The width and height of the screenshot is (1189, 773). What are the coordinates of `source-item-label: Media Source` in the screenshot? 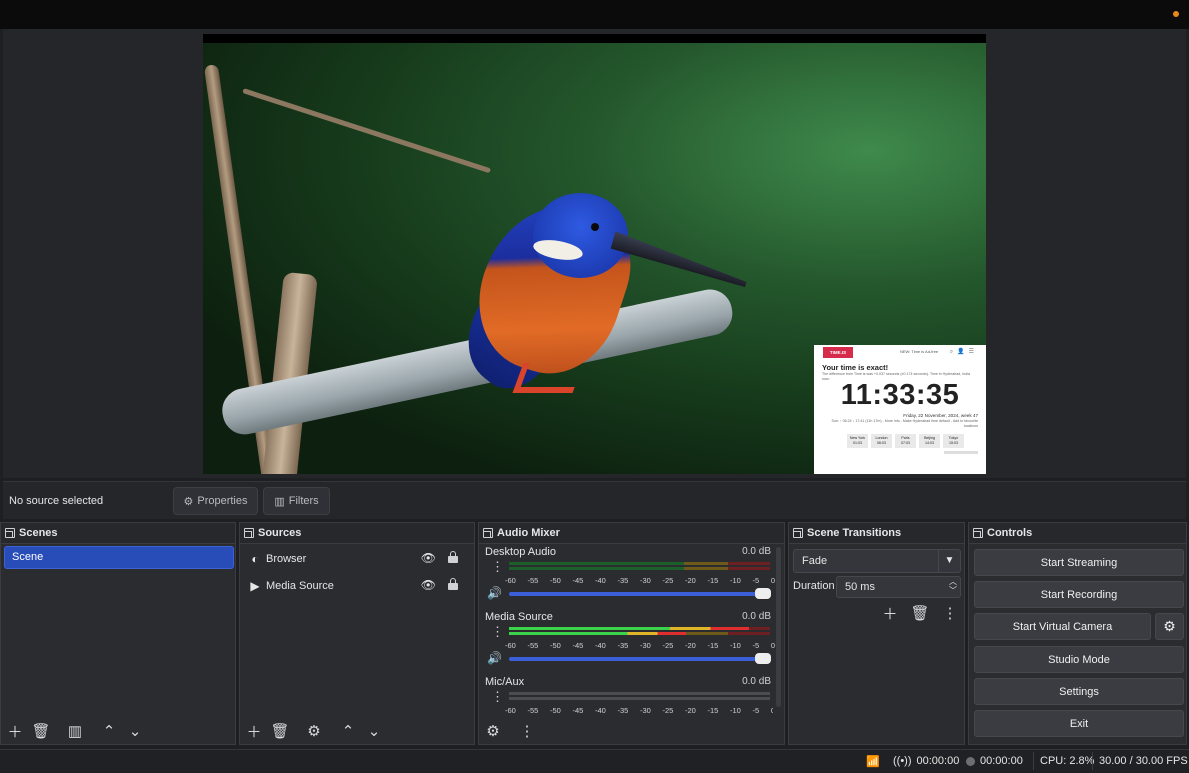 It's located at (300, 586).